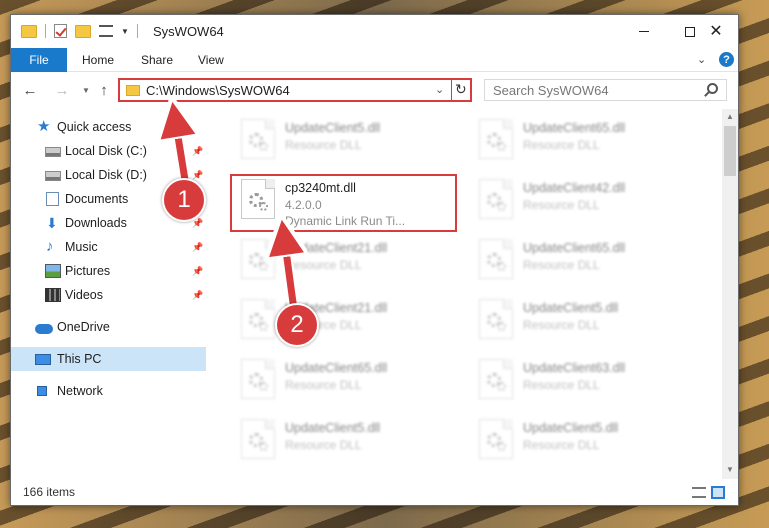 The width and height of the screenshot is (769, 528). What do you see at coordinates (374, 31) in the screenshot?
I see `title-bar: ▼ SysWOW64 ✕` at bounding box center [374, 31].